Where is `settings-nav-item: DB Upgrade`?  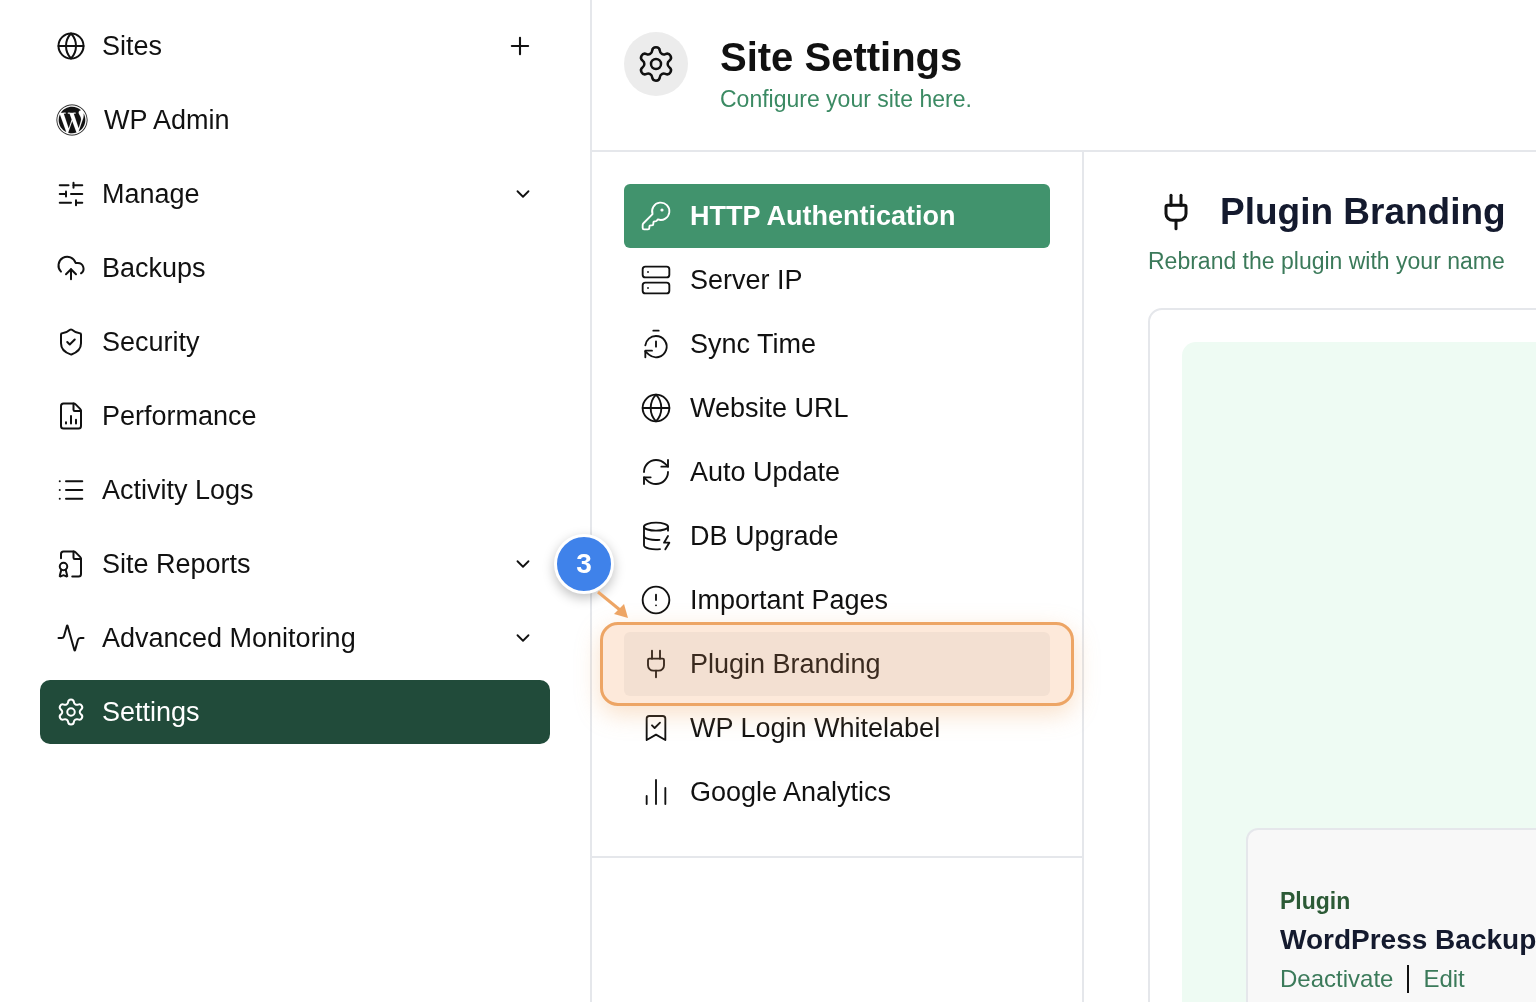 settings-nav-item: DB Upgrade is located at coordinates (837, 536).